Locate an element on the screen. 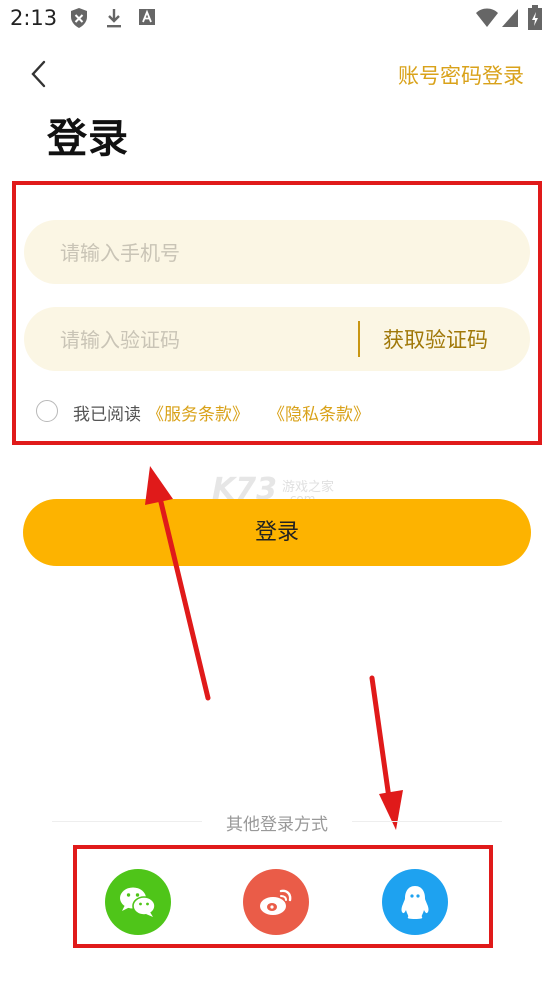 The image size is (554, 984). code-input is located at coordinates (205, 340).